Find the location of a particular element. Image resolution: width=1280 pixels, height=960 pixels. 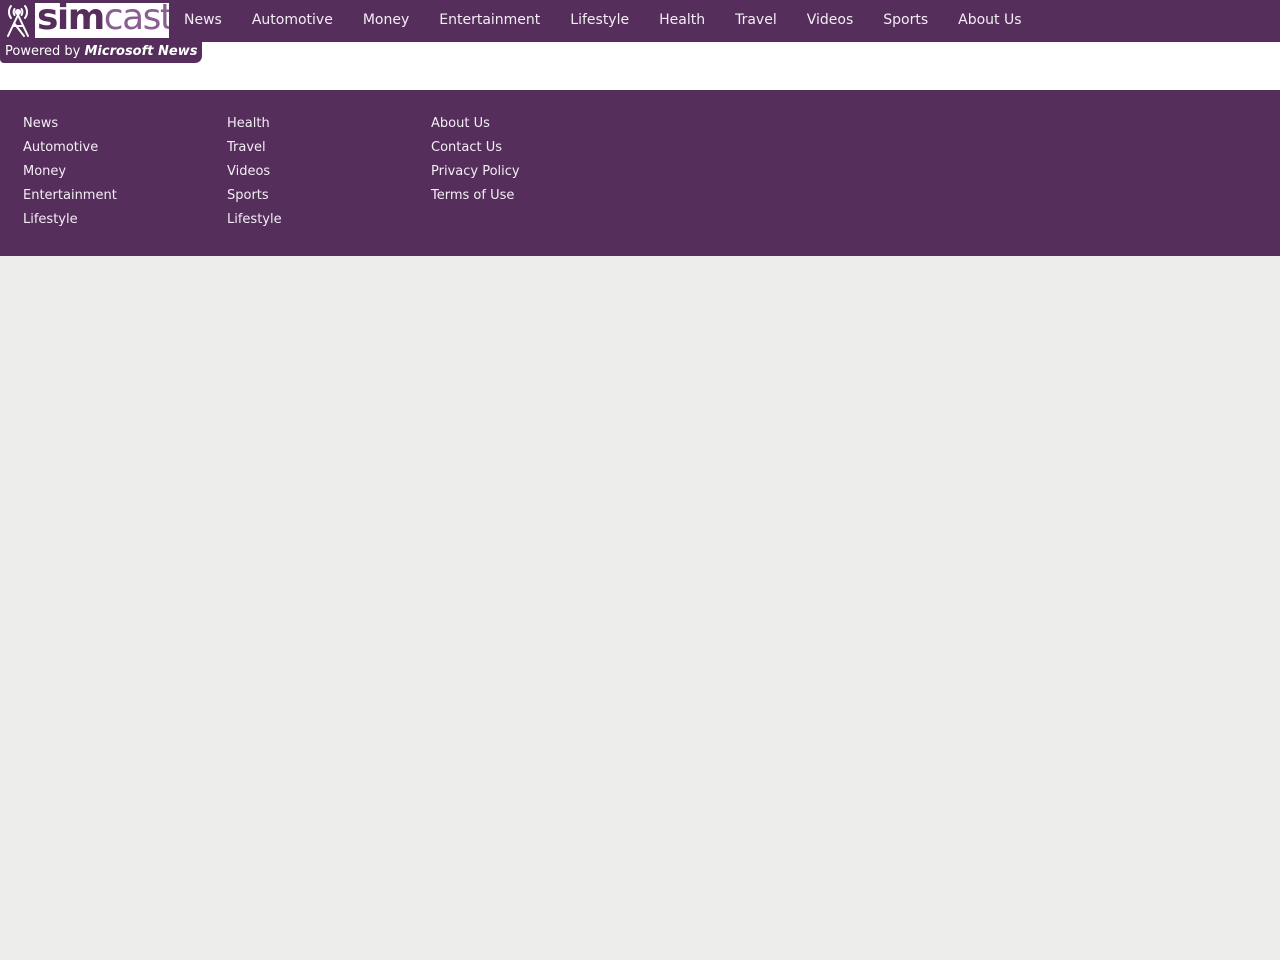

footer-link-privacy-policy: Privacy Policy is located at coordinates (475, 174).